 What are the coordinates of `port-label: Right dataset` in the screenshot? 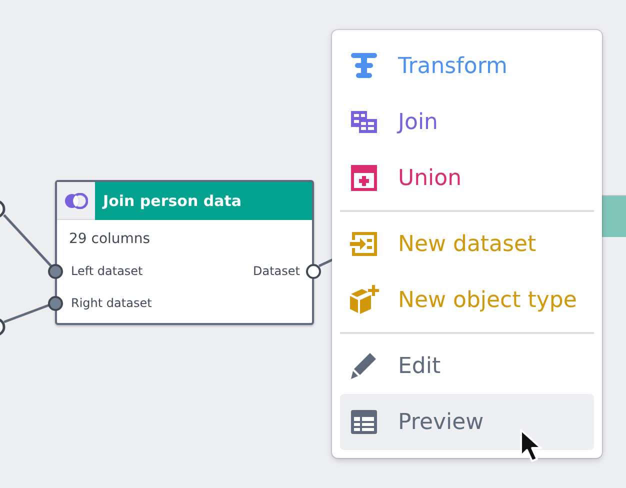 It's located at (111, 303).